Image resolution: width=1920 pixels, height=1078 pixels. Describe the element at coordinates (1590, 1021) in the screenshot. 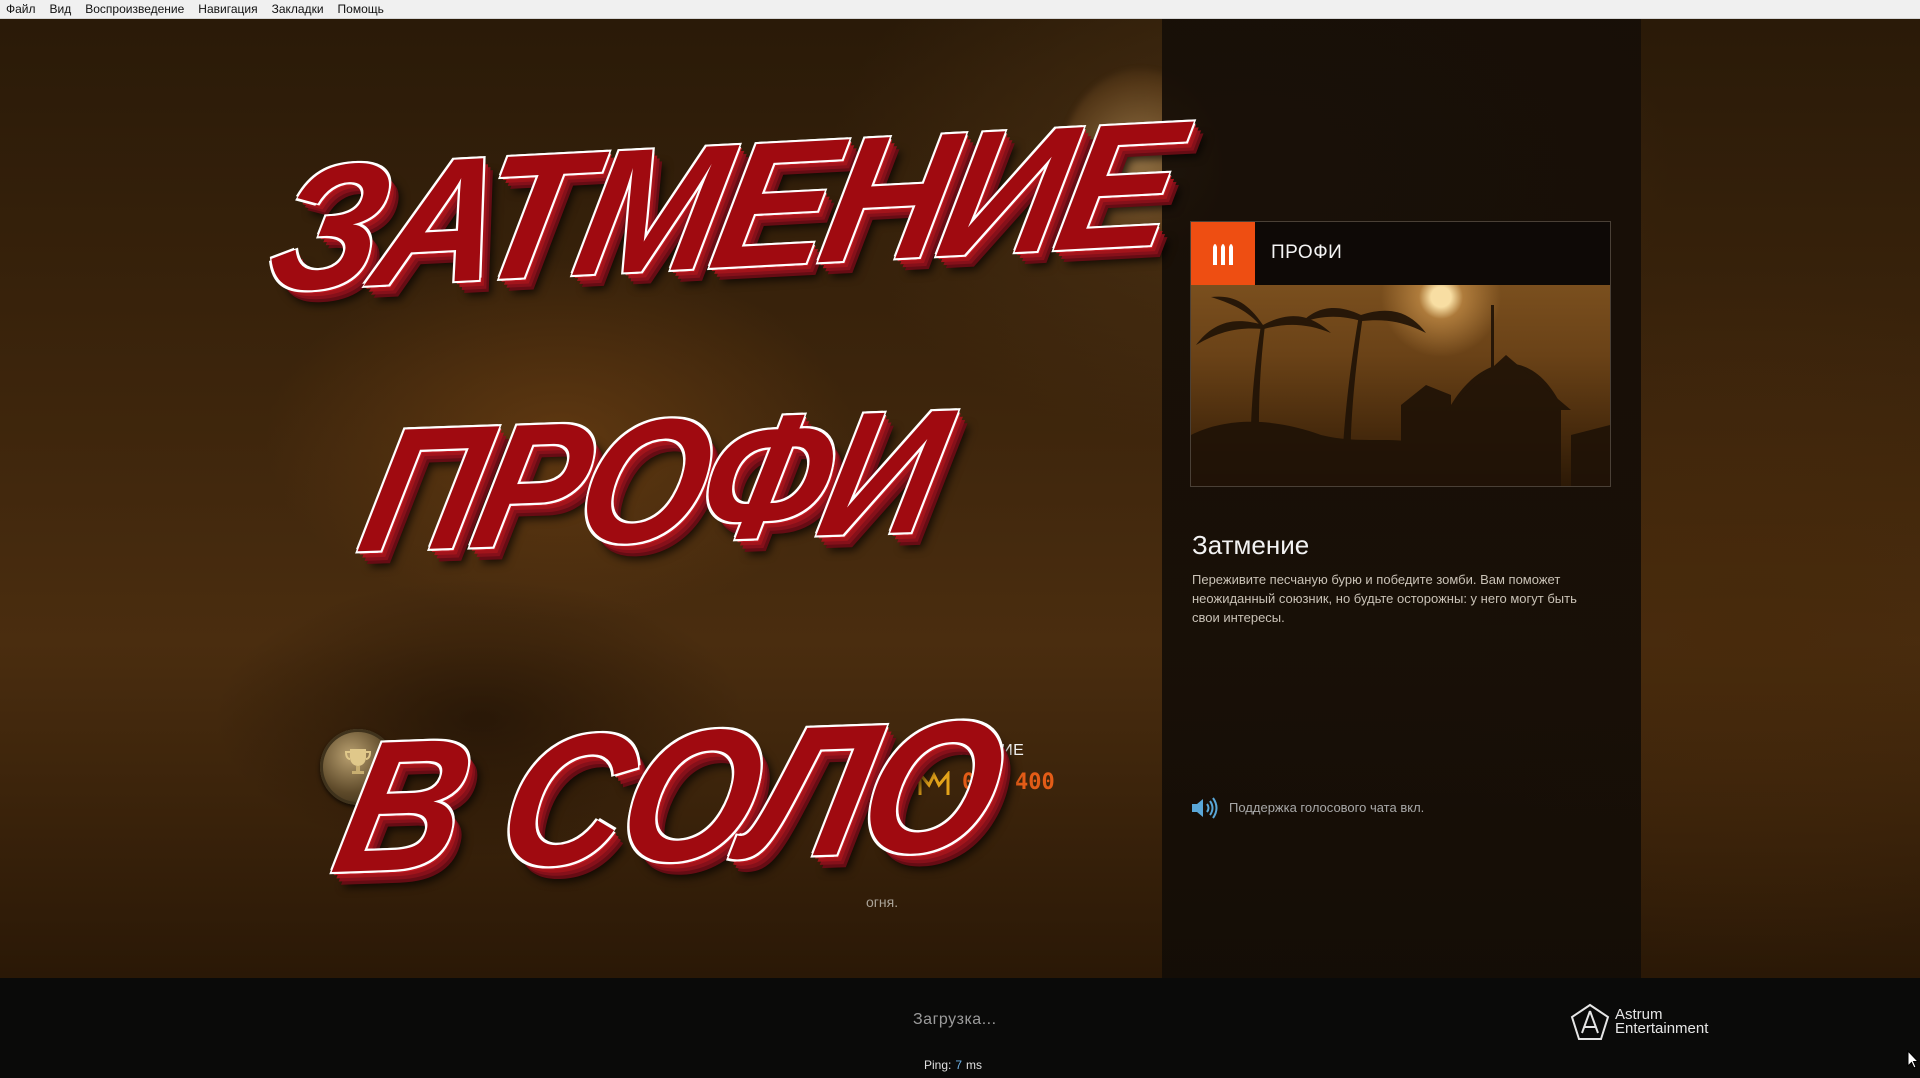

I see `astrum-logo-icon` at that location.